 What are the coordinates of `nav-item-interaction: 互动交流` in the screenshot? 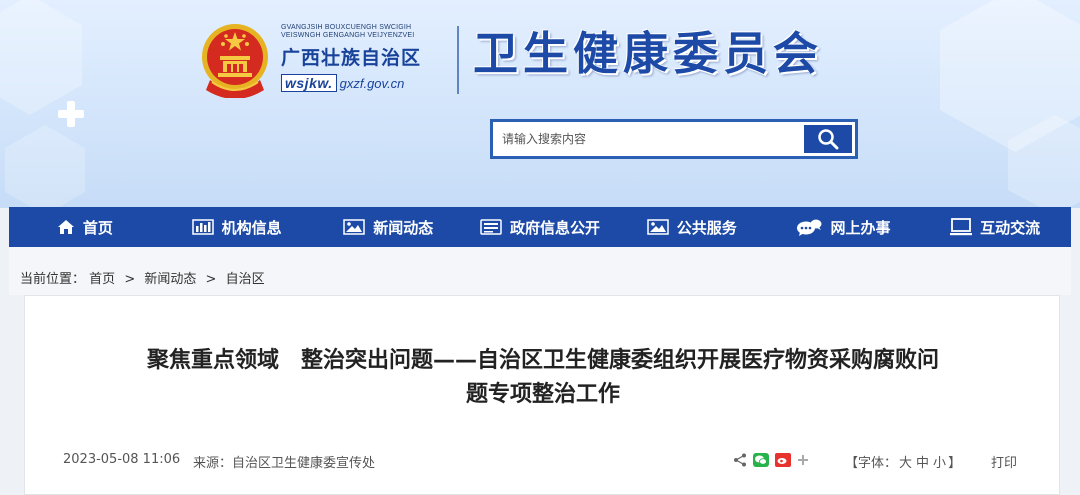 It's located at (995, 227).